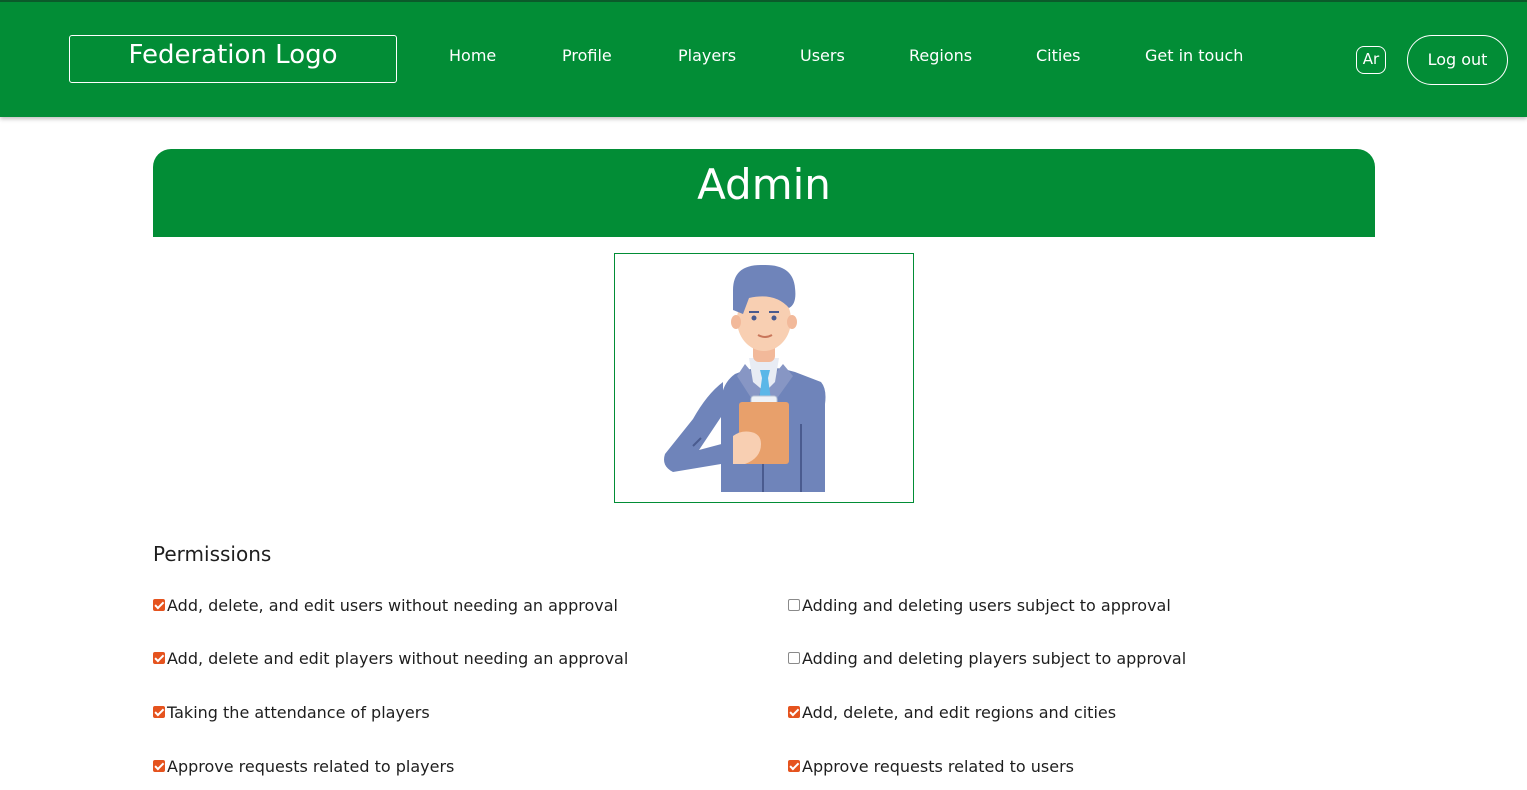  Describe the element at coordinates (940, 55) in the screenshot. I see `nav-link-regions: Regions` at that location.